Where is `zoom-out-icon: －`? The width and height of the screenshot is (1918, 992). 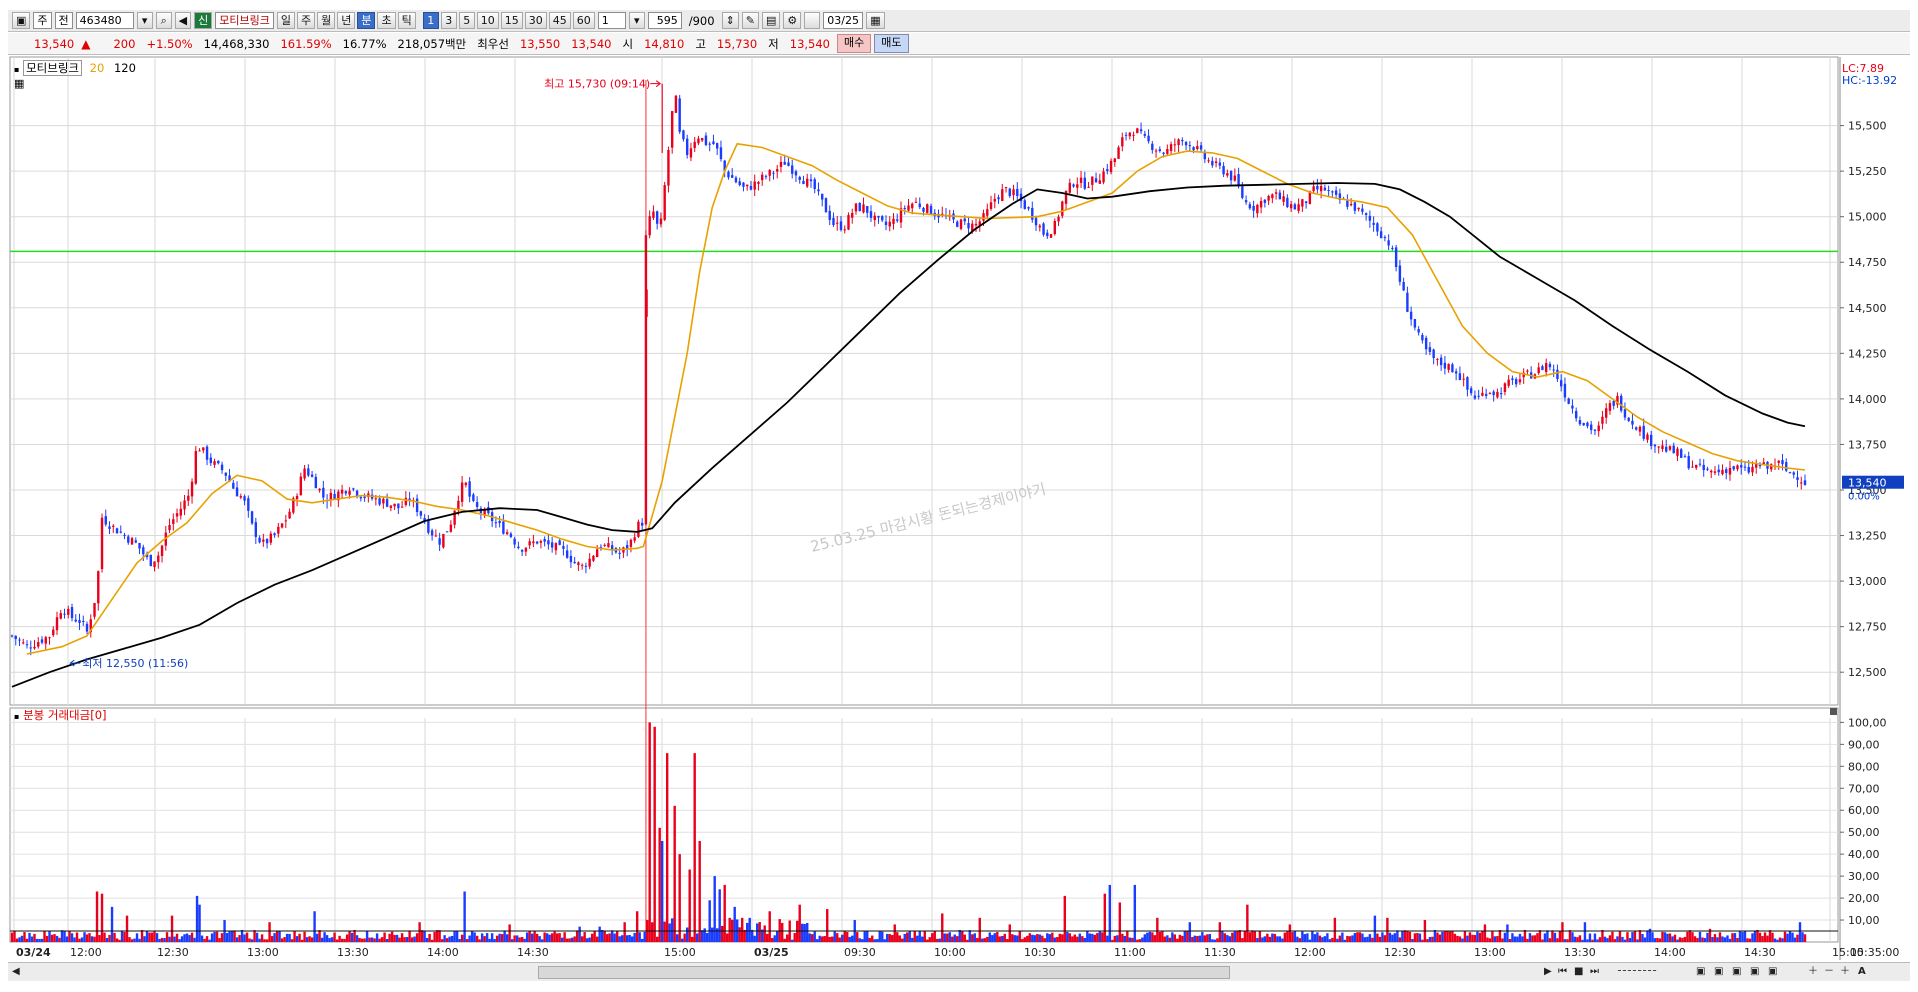
zoom-out-icon: － is located at coordinates (1829, 971).